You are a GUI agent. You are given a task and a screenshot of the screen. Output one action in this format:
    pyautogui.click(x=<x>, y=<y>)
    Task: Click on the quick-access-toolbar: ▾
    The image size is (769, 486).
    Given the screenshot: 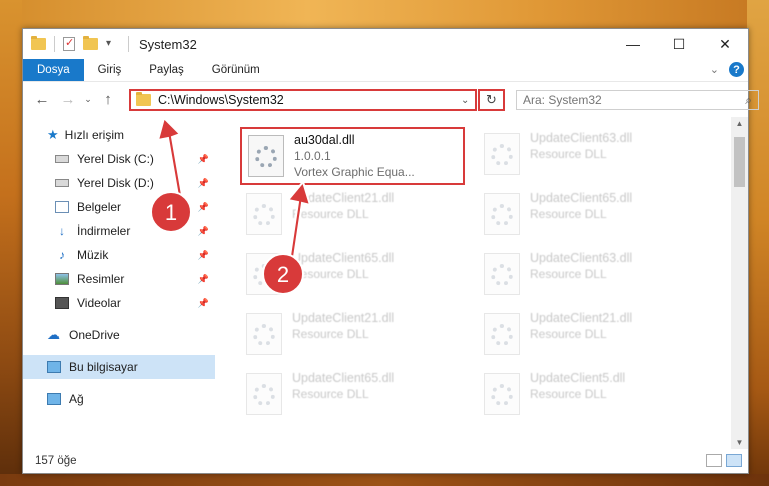 What is the action you would take?
    pyautogui.click(x=80, y=44)
    